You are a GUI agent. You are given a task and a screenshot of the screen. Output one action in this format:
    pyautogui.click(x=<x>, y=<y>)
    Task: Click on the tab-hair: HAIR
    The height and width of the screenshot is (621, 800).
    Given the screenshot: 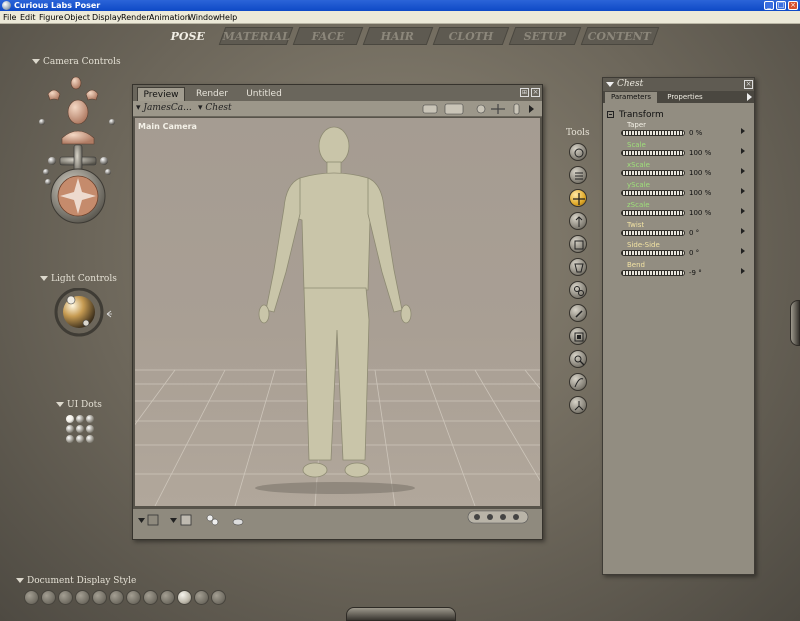 What is the action you would take?
    pyautogui.click(x=398, y=36)
    